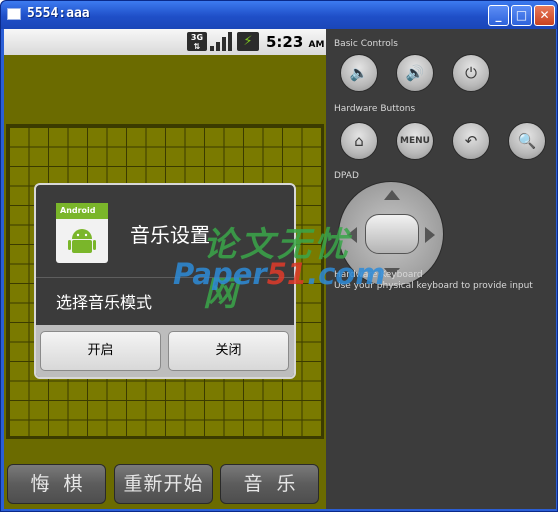 This screenshot has width=558, height=512. What do you see at coordinates (527, 141) in the screenshot?
I see `search-icon: 🔍` at bounding box center [527, 141].